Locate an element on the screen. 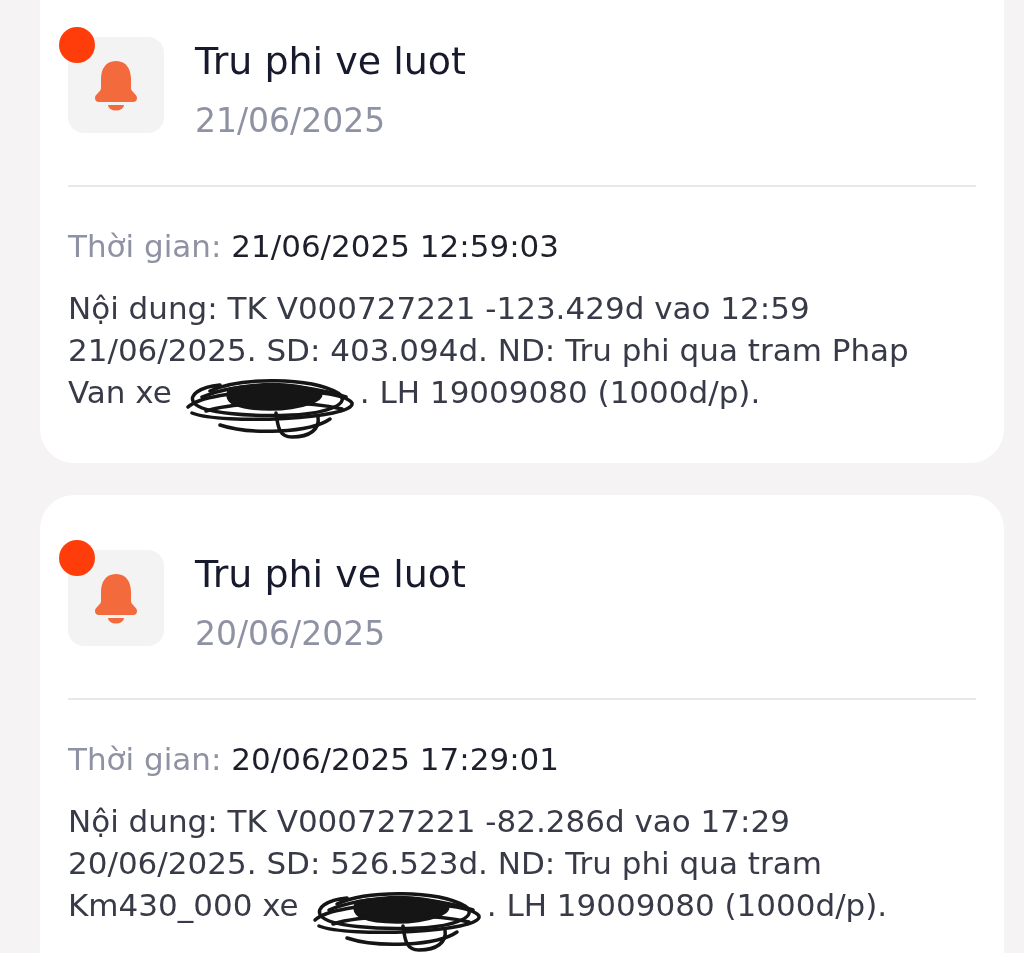 The height and width of the screenshot is (953, 1024). notification-date: 20/06/2025 is located at coordinates (290, 634).